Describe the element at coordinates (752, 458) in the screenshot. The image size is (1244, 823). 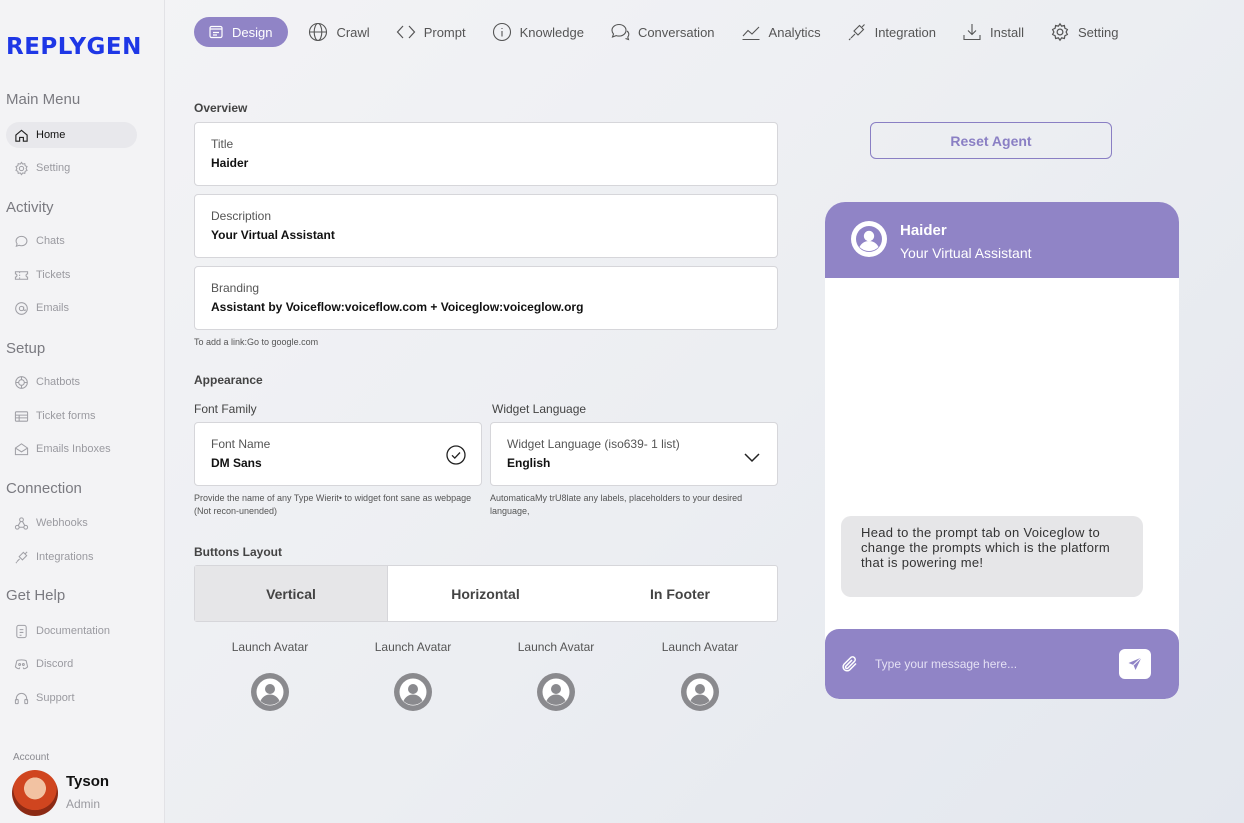
I see `chevron-down-icon` at that location.